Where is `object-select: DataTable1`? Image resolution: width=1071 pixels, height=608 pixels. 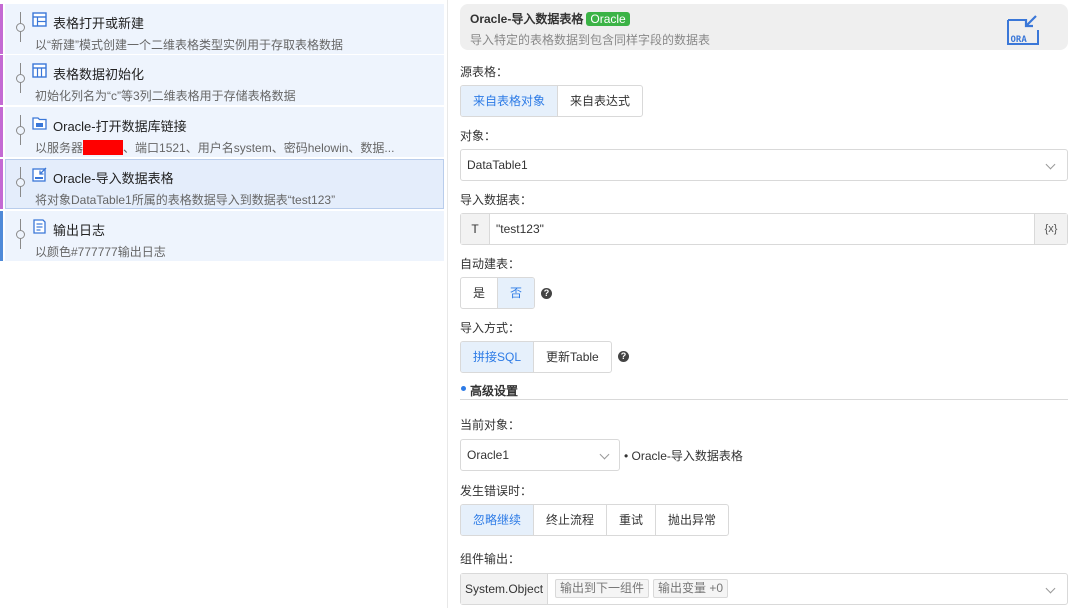 object-select: DataTable1 is located at coordinates (764, 165).